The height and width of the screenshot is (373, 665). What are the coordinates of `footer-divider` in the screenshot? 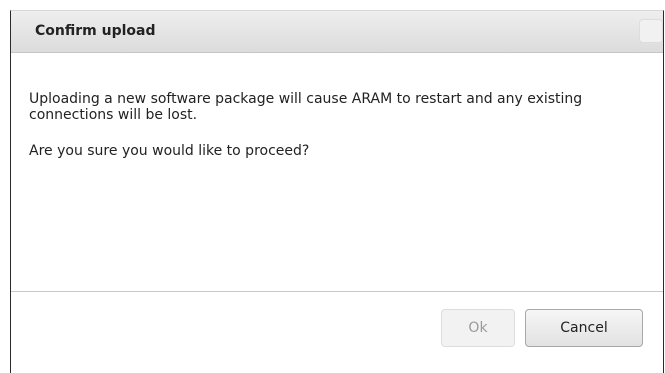 It's located at (337, 291).